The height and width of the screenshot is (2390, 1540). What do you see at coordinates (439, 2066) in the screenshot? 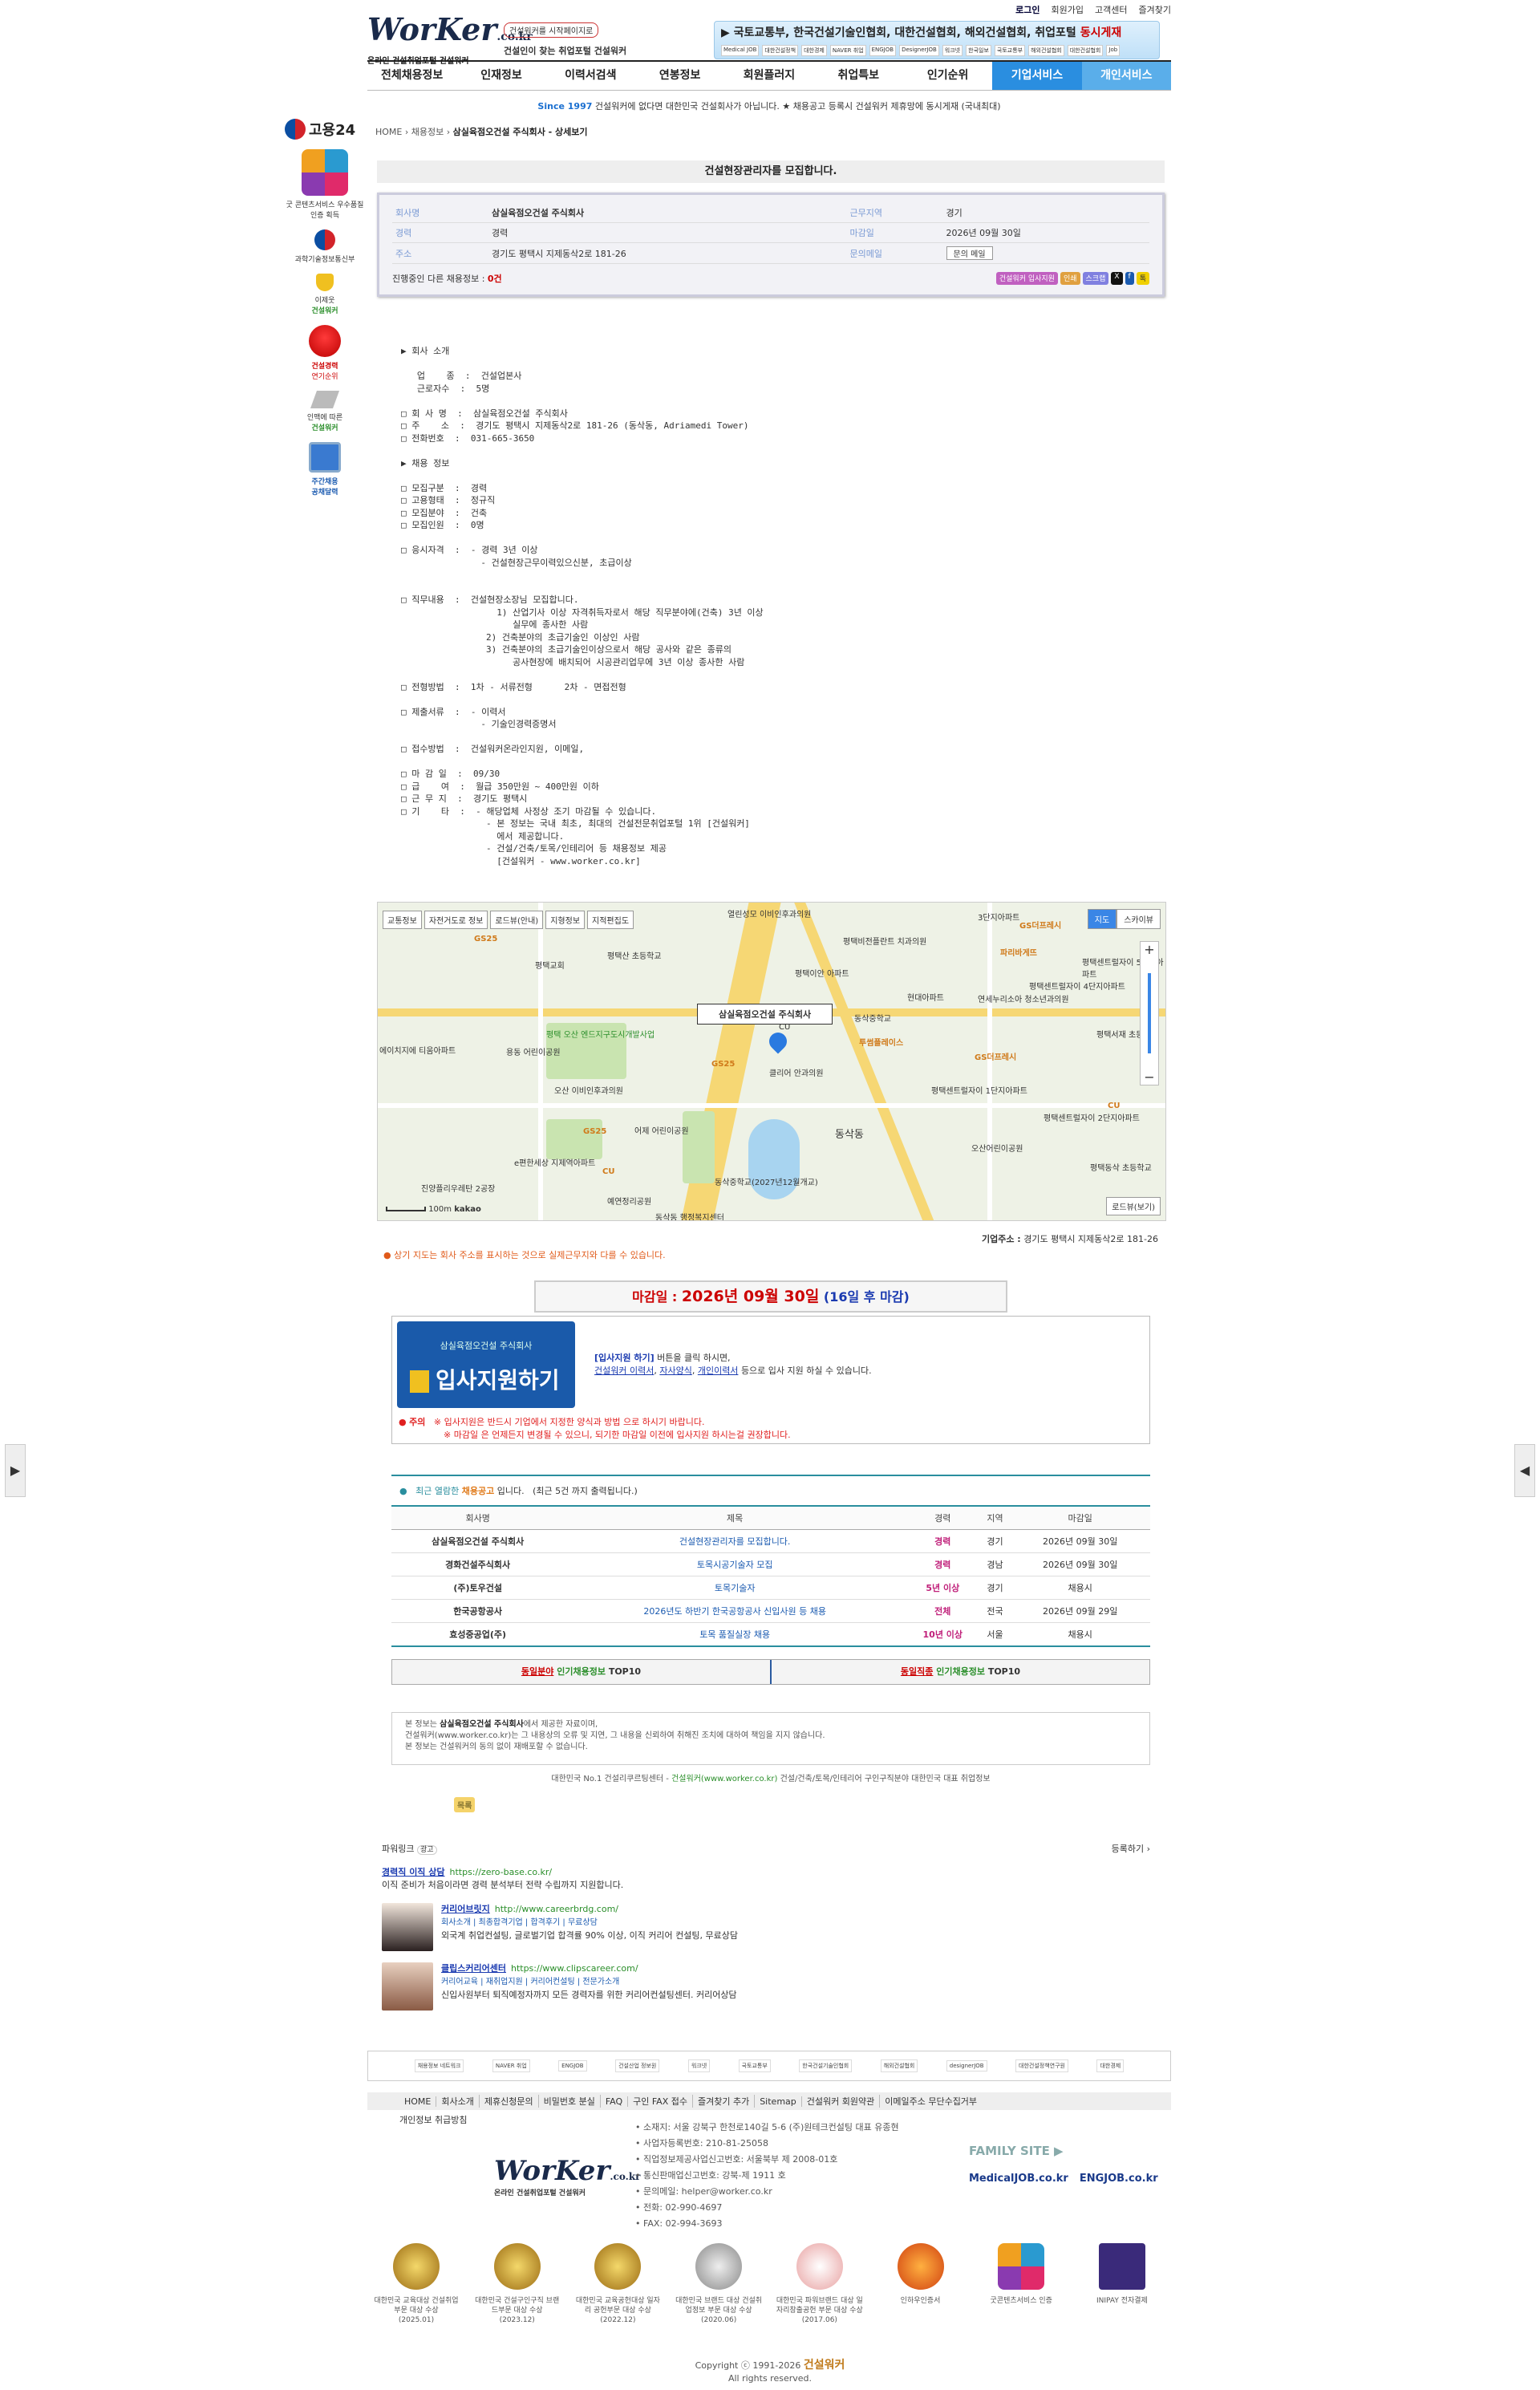
I see `footer-partner-logo: 채용정보 네트워크` at bounding box center [439, 2066].